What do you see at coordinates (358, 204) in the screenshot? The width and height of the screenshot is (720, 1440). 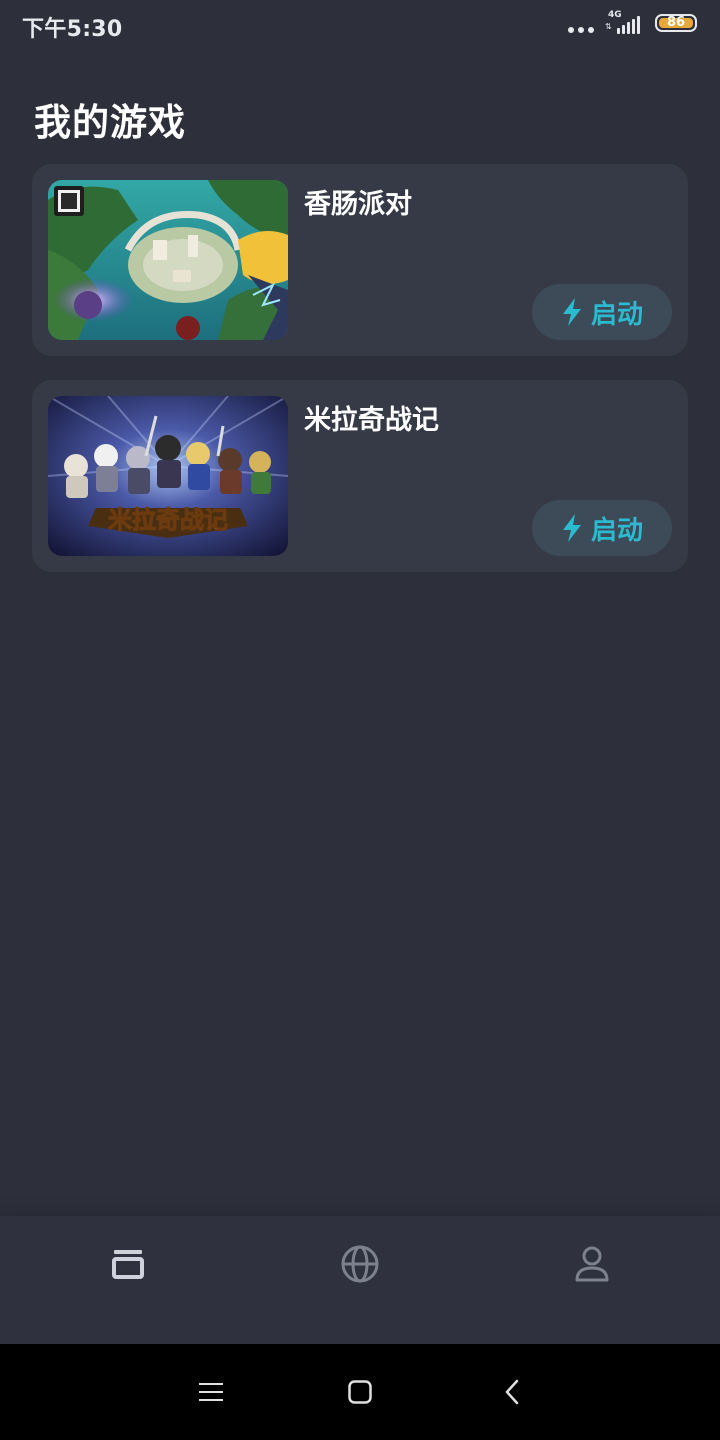 I see `game-title: 香肠派对` at bounding box center [358, 204].